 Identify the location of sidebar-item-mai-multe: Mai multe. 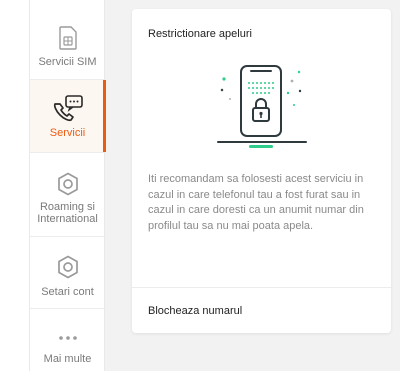
(67, 340).